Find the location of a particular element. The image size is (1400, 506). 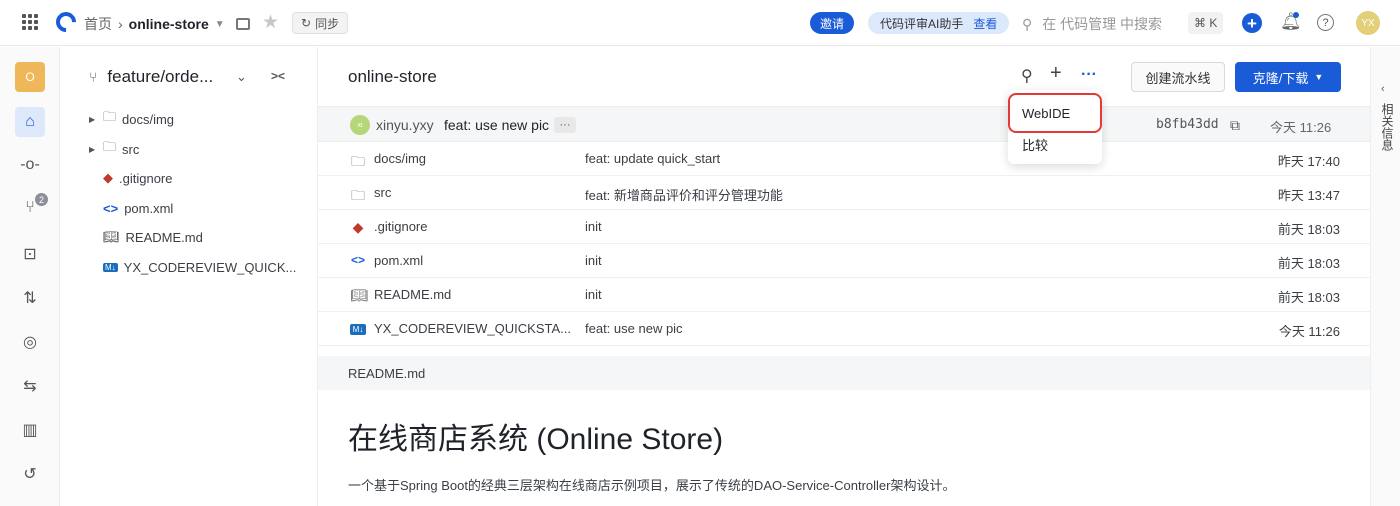

tree-item-gitignore: ◆ .gitignore is located at coordinates (137, 178).